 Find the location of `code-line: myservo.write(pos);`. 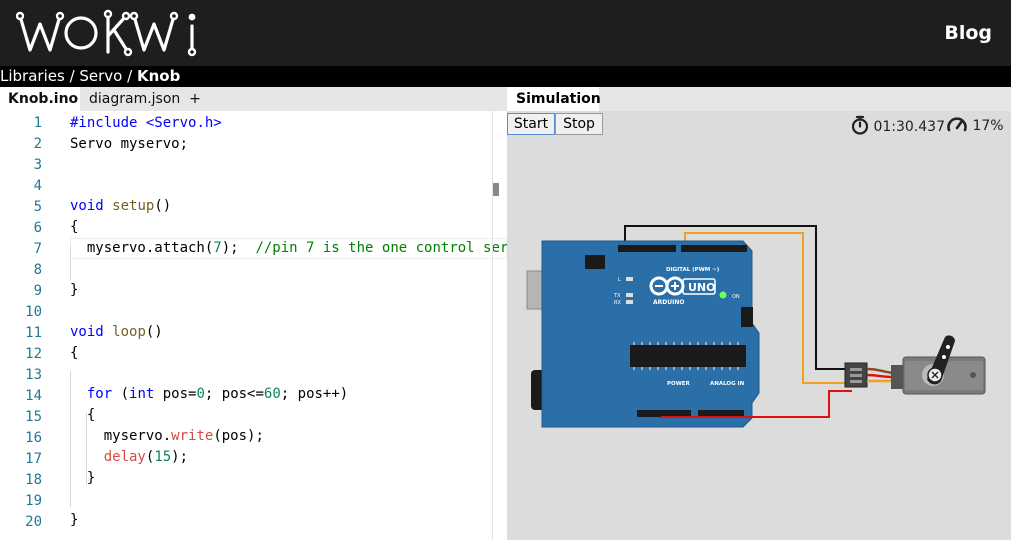

code-line: myservo.write(pos); is located at coordinates (167, 436).